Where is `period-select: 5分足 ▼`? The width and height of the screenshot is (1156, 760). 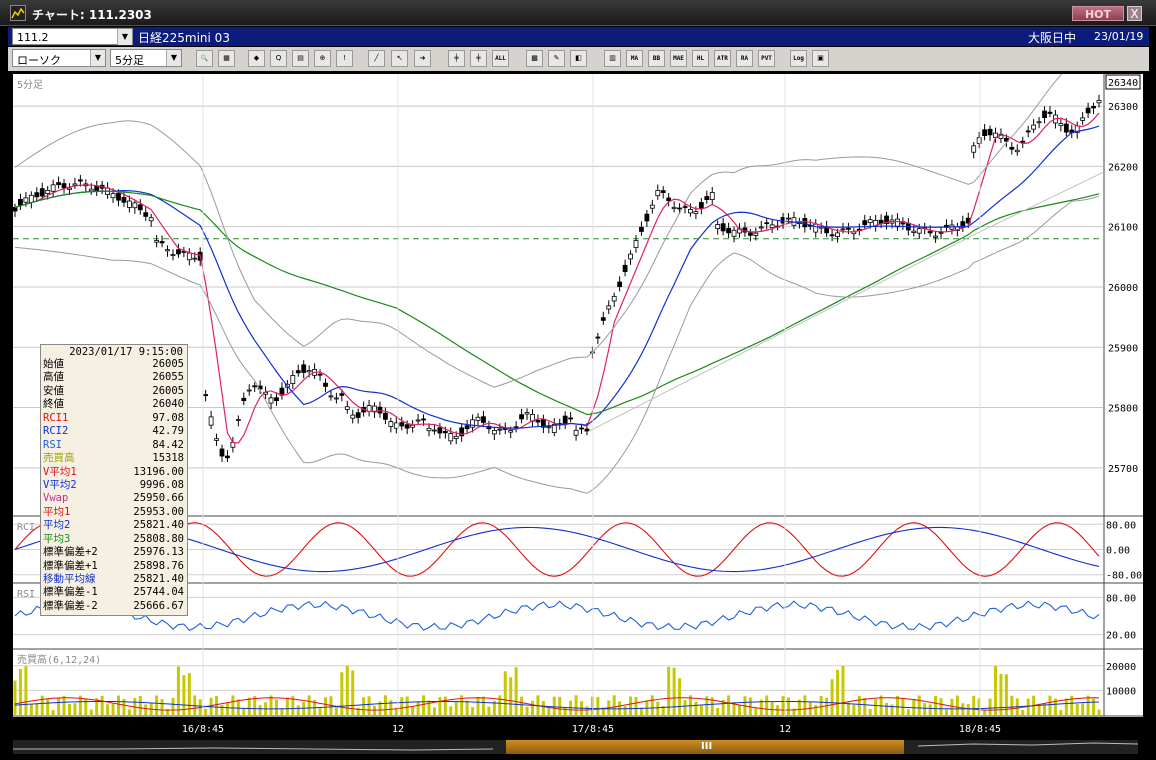 period-select: 5分足 ▼ is located at coordinates (146, 58).